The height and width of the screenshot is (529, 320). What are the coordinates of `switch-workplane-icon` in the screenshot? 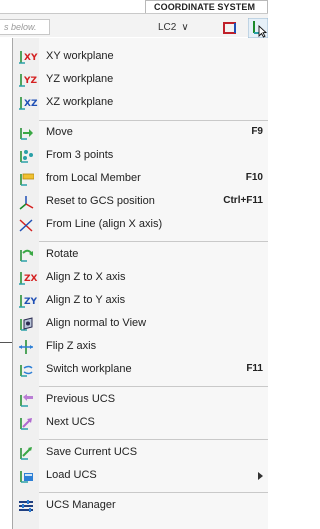 It's located at (26, 370).